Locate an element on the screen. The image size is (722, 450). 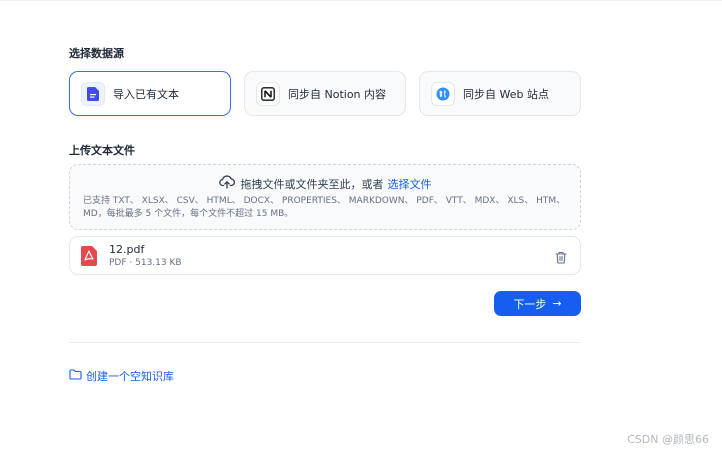
create-empty-label: 创建一个空知识库 is located at coordinates (130, 376).